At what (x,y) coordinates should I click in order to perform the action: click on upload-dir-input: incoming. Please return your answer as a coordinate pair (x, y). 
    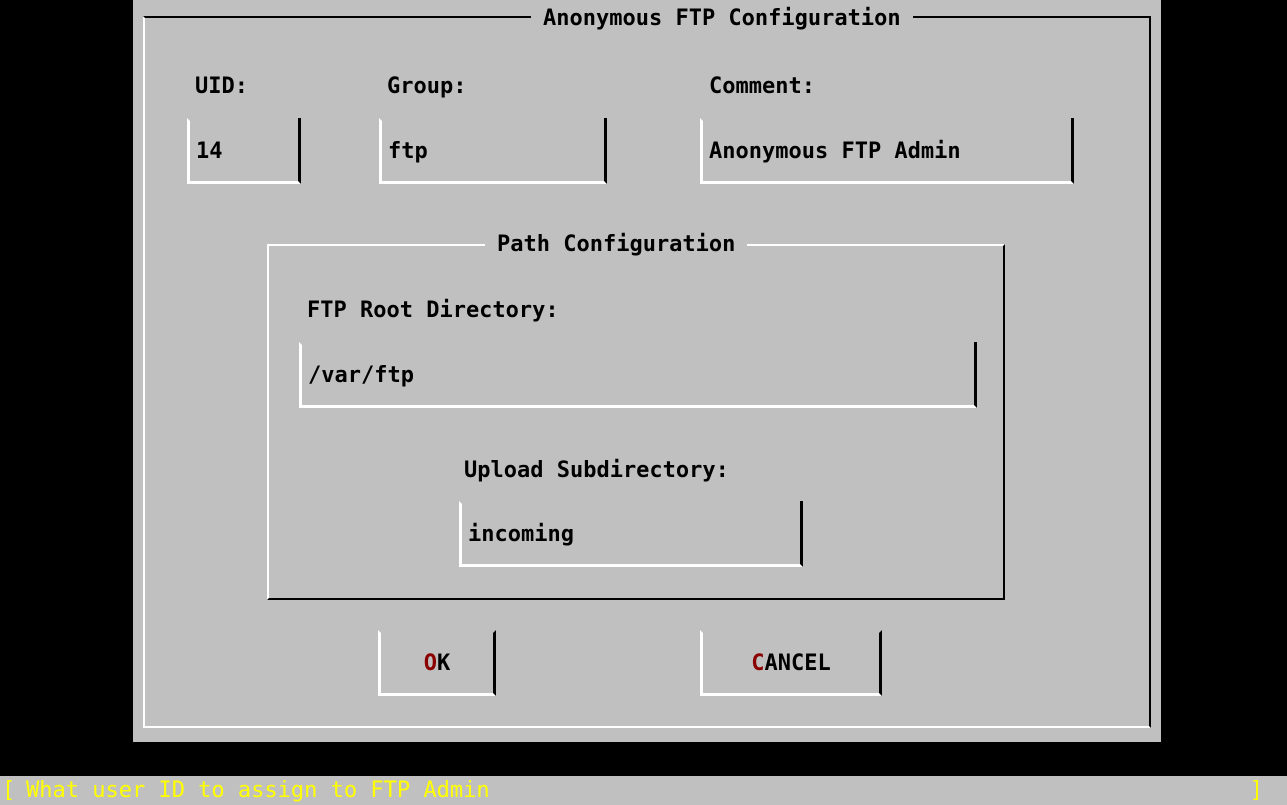
    Looking at the image, I should click on (631, 534).